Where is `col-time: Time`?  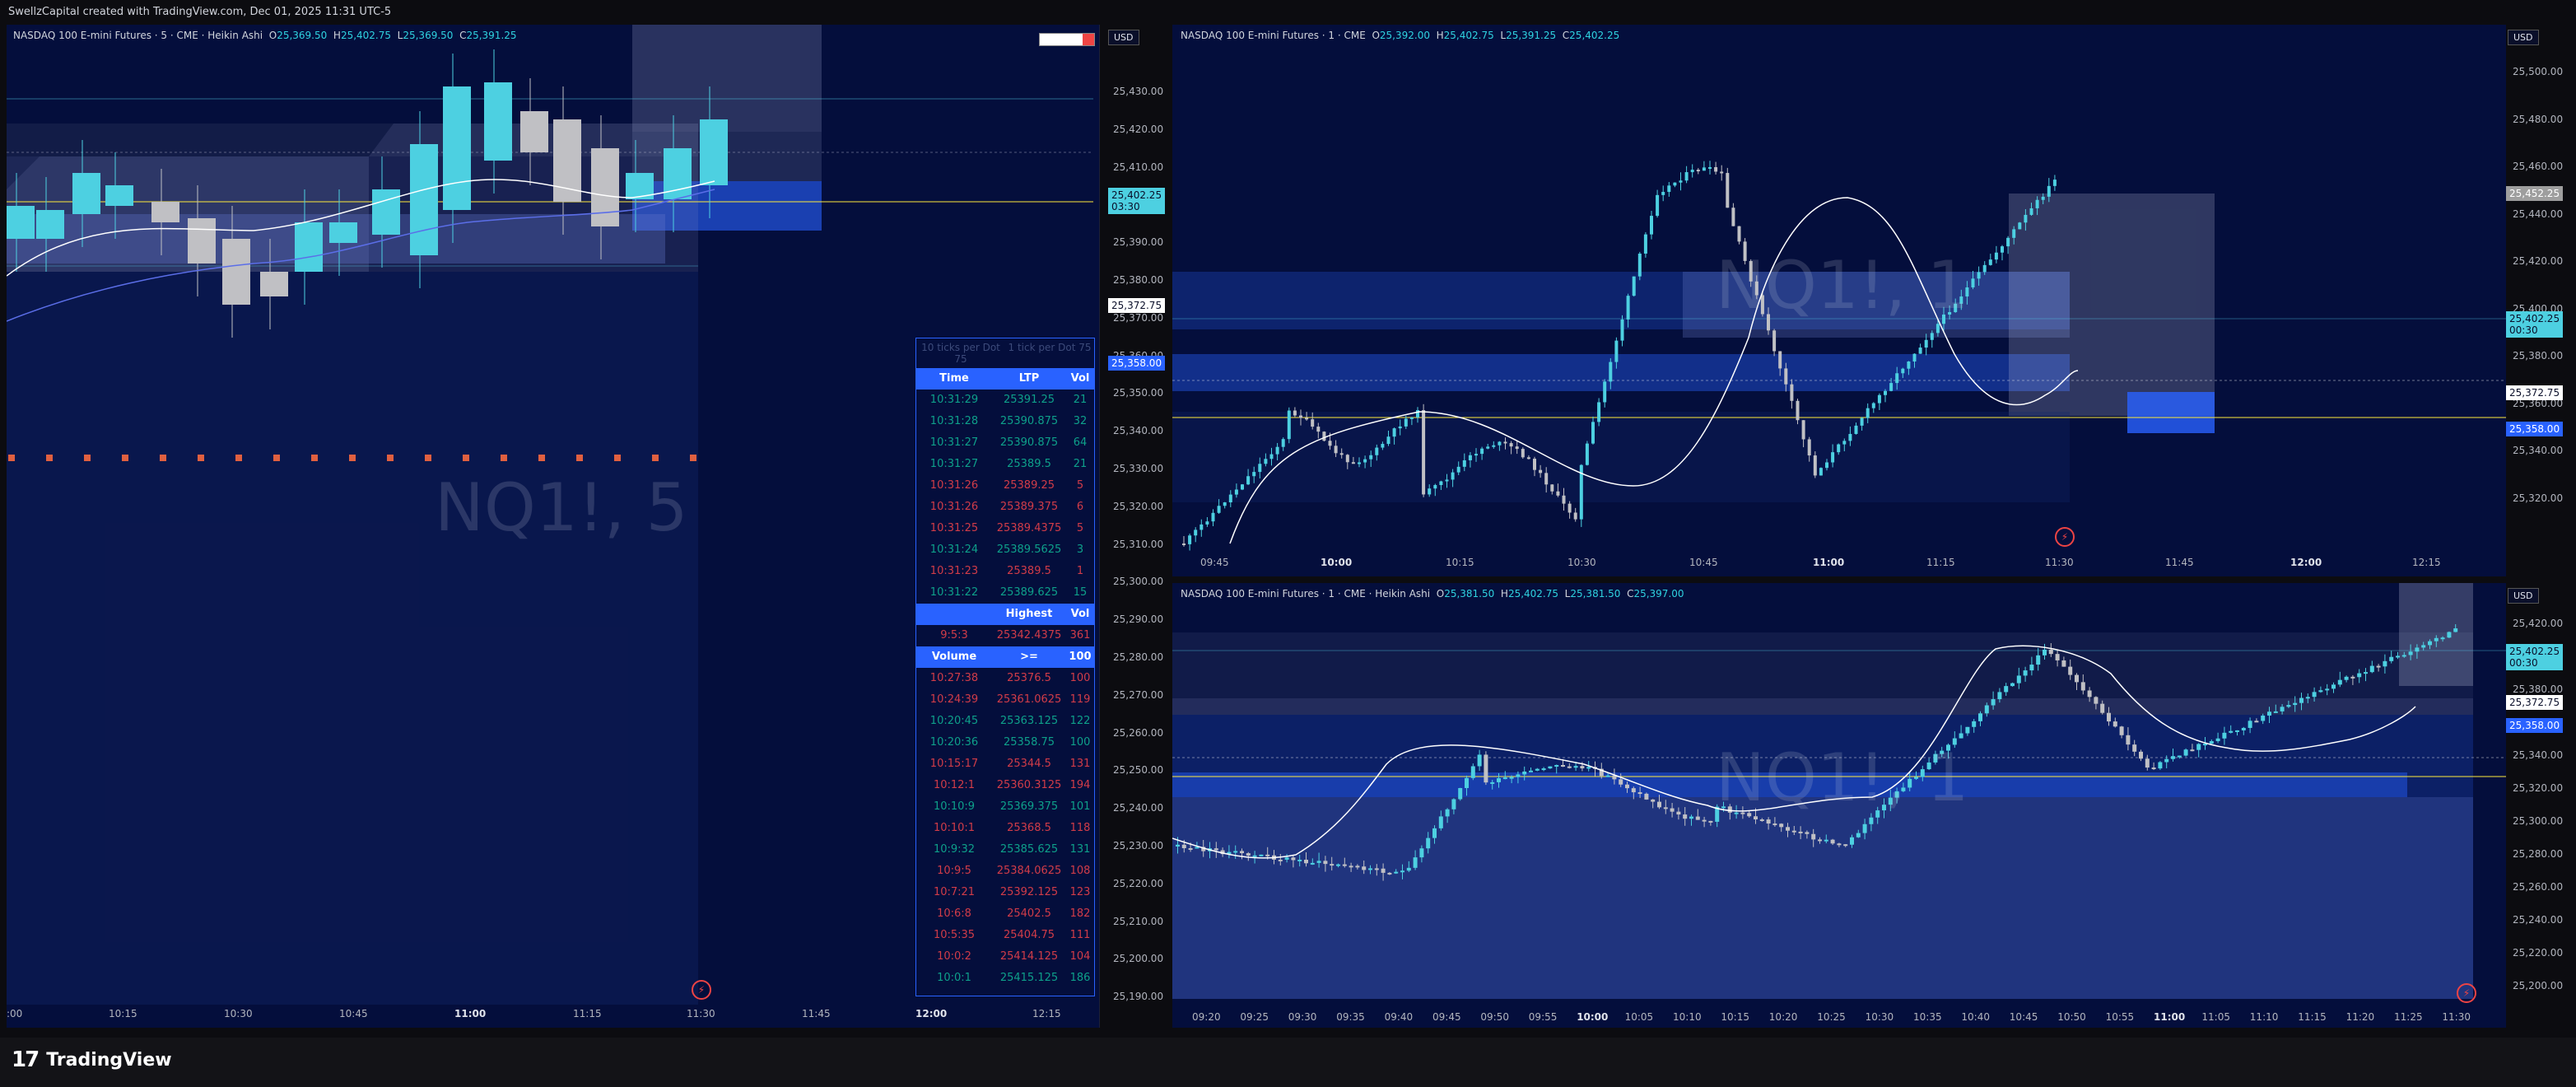 col-time: Time is located at coordinates (954, 378).